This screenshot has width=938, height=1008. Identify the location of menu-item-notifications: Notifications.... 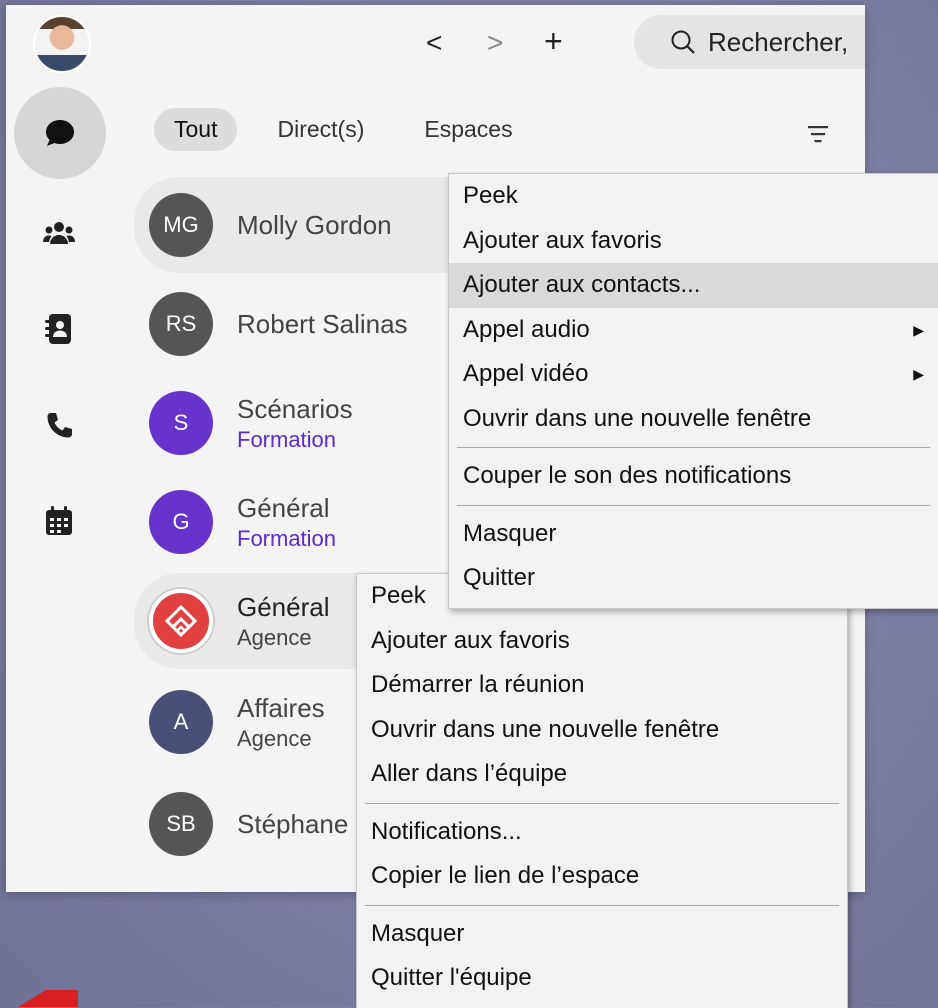
(602, 832).